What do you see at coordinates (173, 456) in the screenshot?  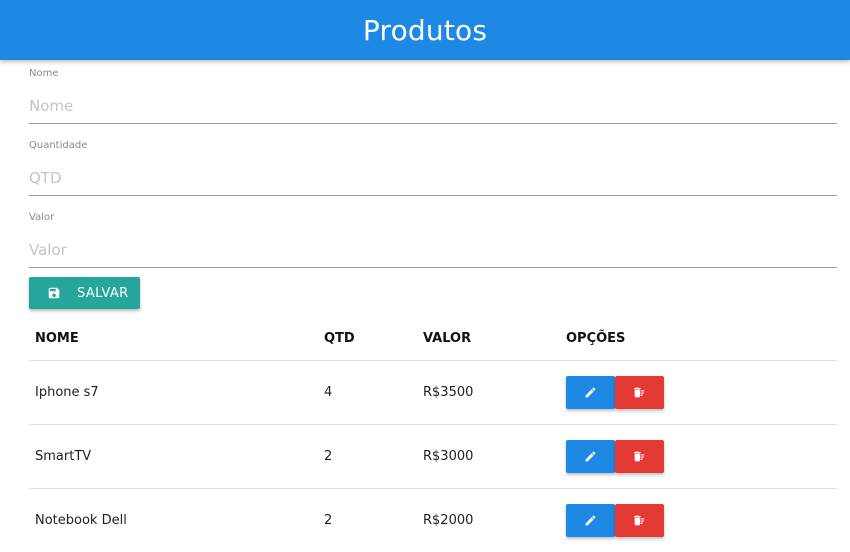 I see `cell-nome: SmartTV` at bounding box center [173, 456].